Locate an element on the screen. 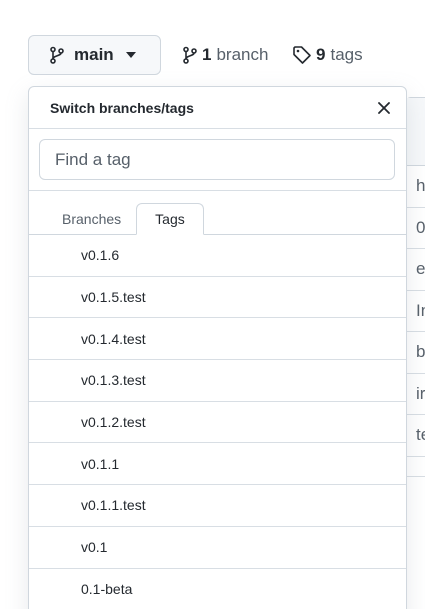 This screenshot has height=609, width=425. tag-icon is located at coordinates (302, 55).